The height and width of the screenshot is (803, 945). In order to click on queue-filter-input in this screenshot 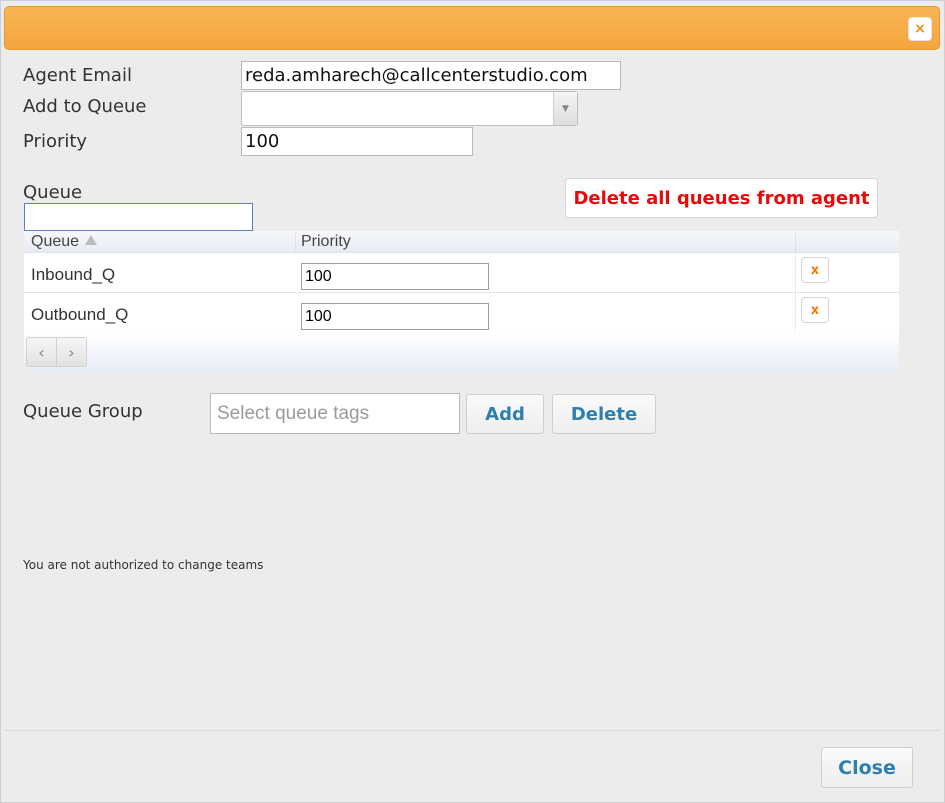, I will do `click(138, 217)`.